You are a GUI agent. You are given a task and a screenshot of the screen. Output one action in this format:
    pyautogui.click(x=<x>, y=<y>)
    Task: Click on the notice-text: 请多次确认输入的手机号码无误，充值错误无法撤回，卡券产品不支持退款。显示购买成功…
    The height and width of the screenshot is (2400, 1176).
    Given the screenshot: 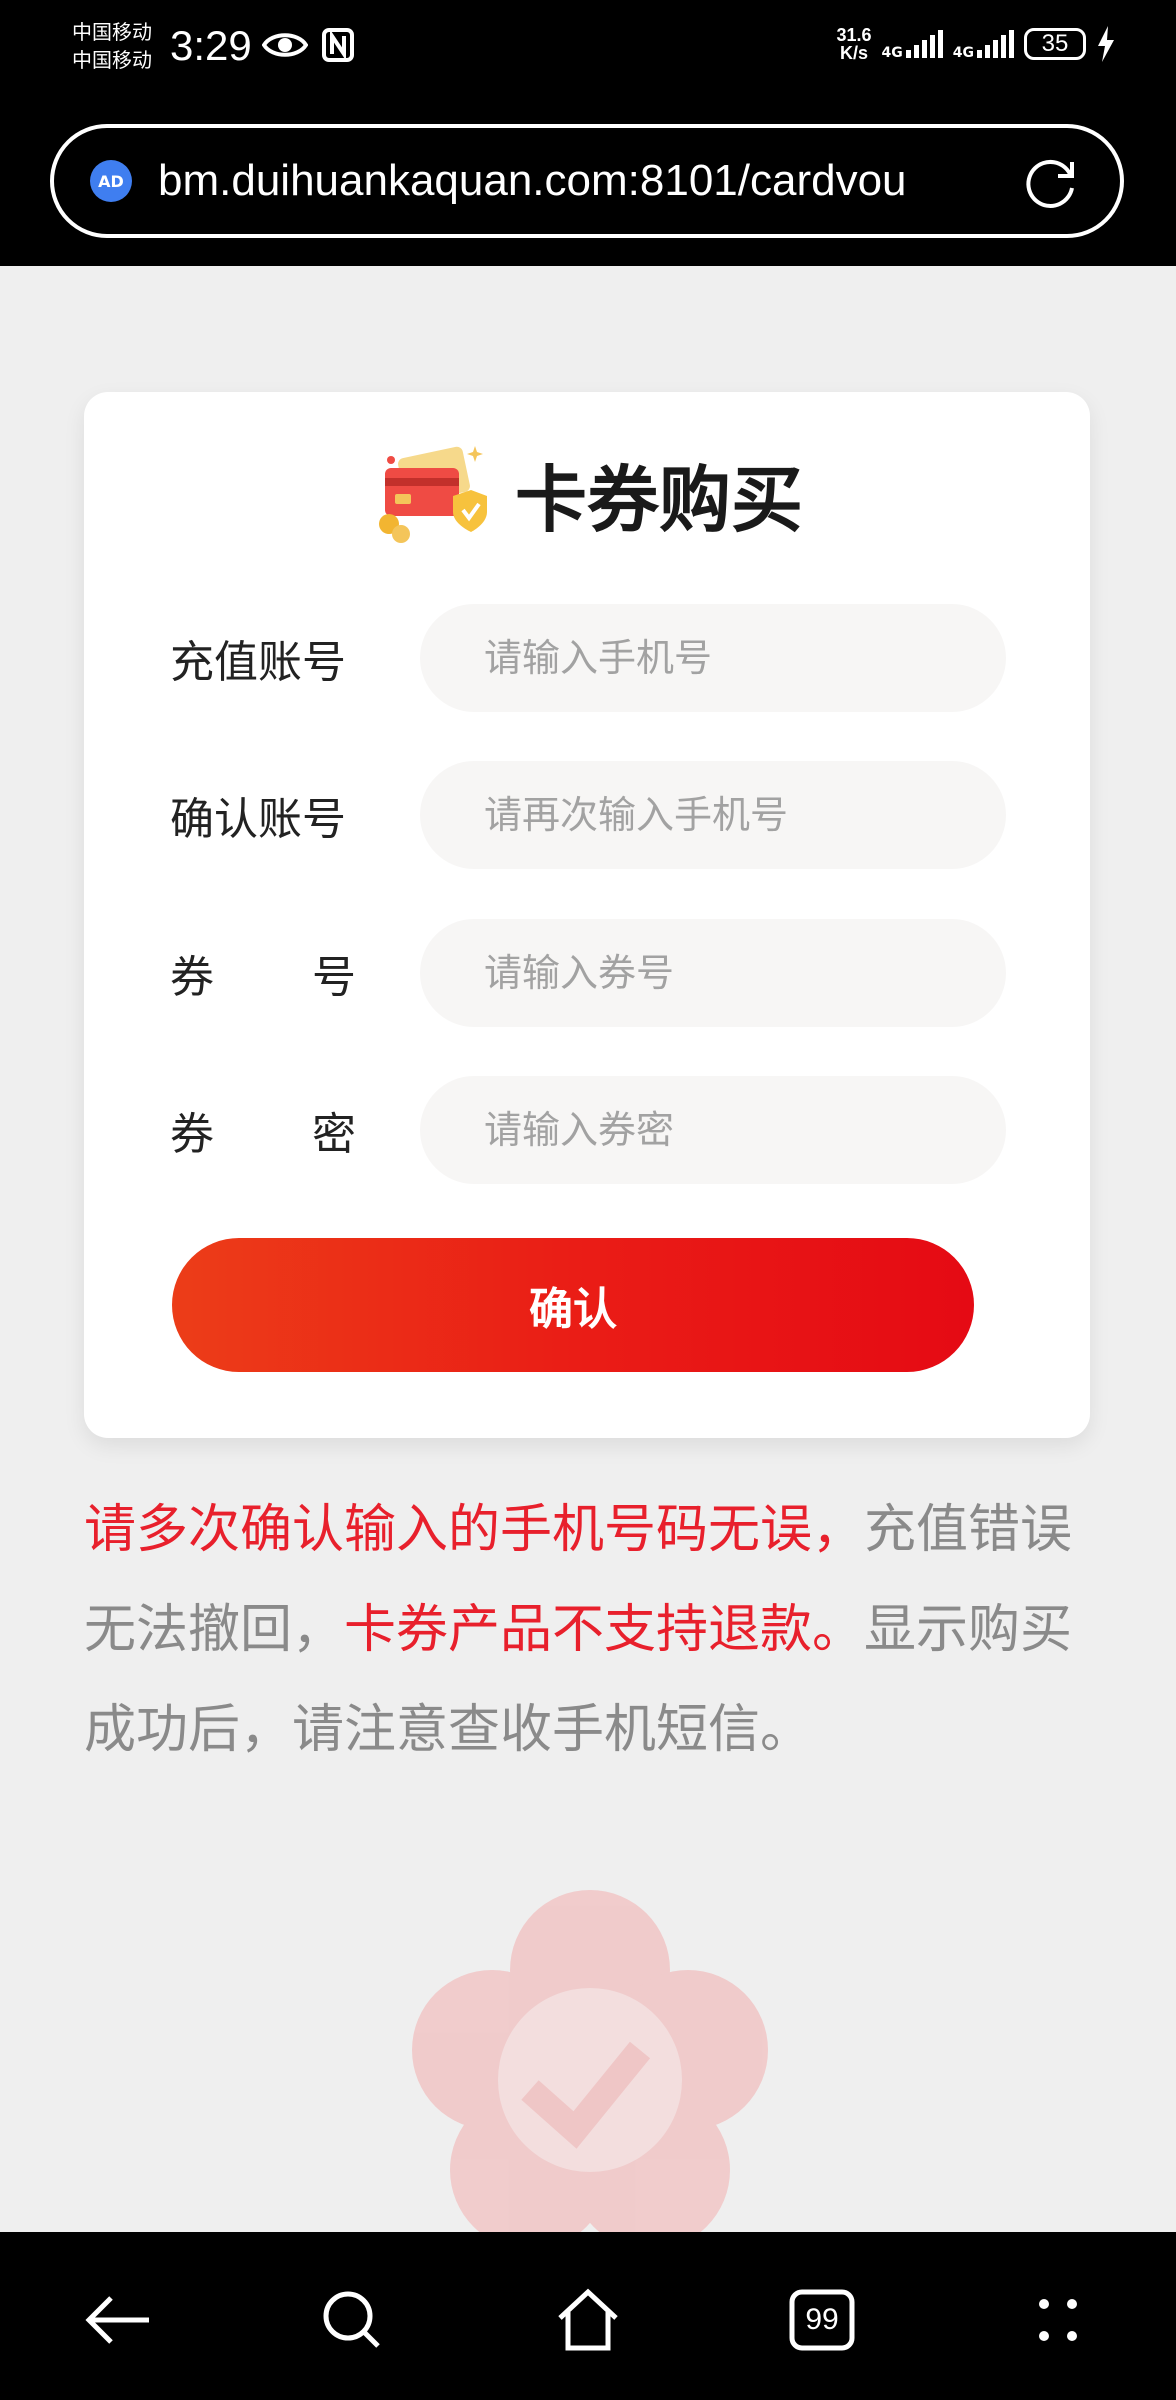 What is the action you would take?
    pyautogui.click(x=579, y=1630)
    